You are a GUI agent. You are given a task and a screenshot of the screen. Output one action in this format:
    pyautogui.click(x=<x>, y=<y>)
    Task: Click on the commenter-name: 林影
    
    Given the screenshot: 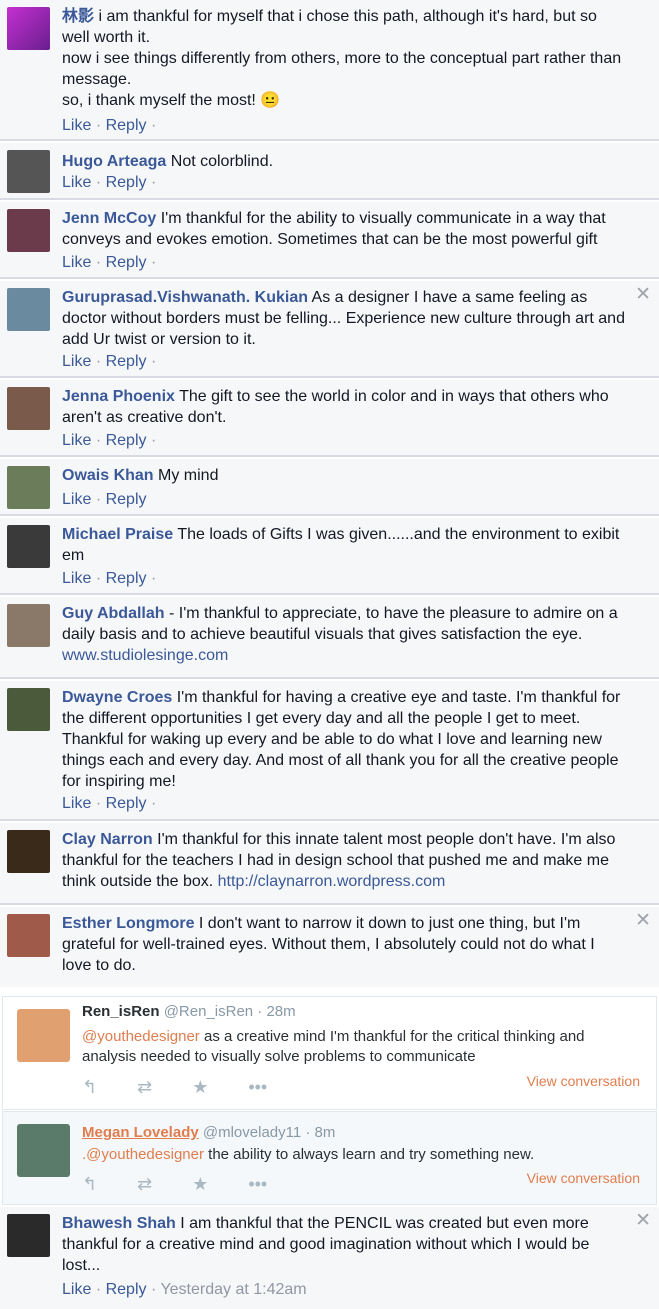 What is the action you would take?
    pyautogui.click(x=78, y=16)
    